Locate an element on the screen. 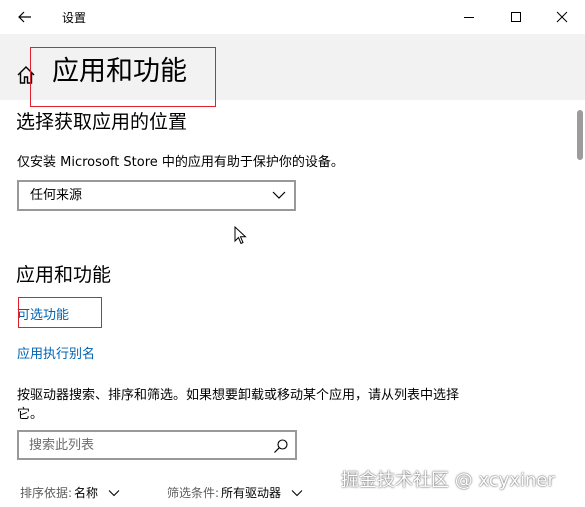 This screenshot has height=507, width=585. search-icon is located at coordinates (281, 446).